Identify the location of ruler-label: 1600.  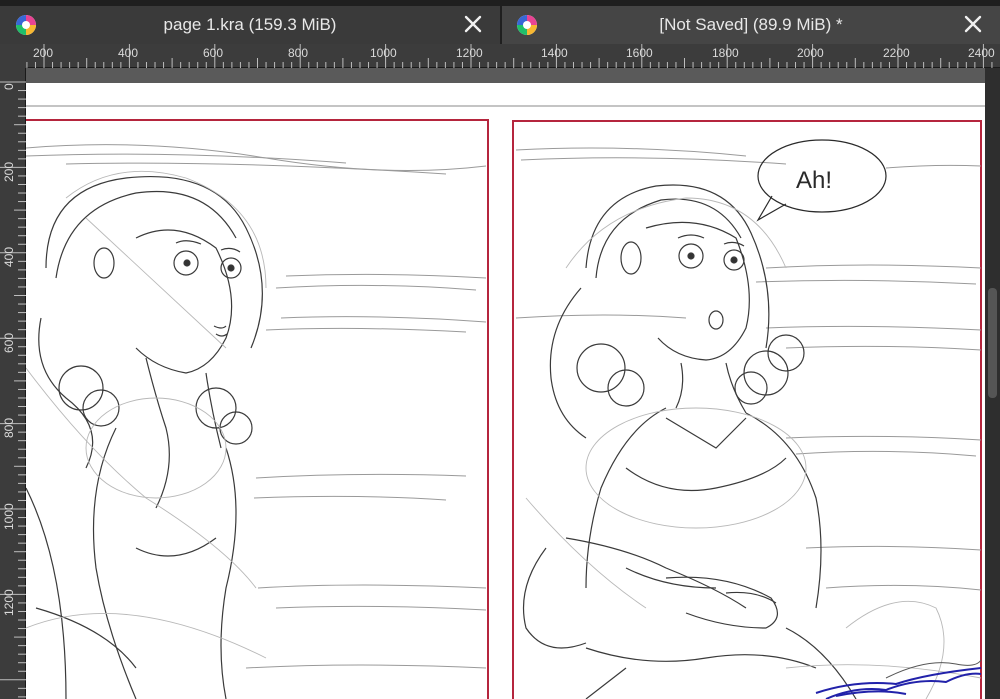
(639, 53).